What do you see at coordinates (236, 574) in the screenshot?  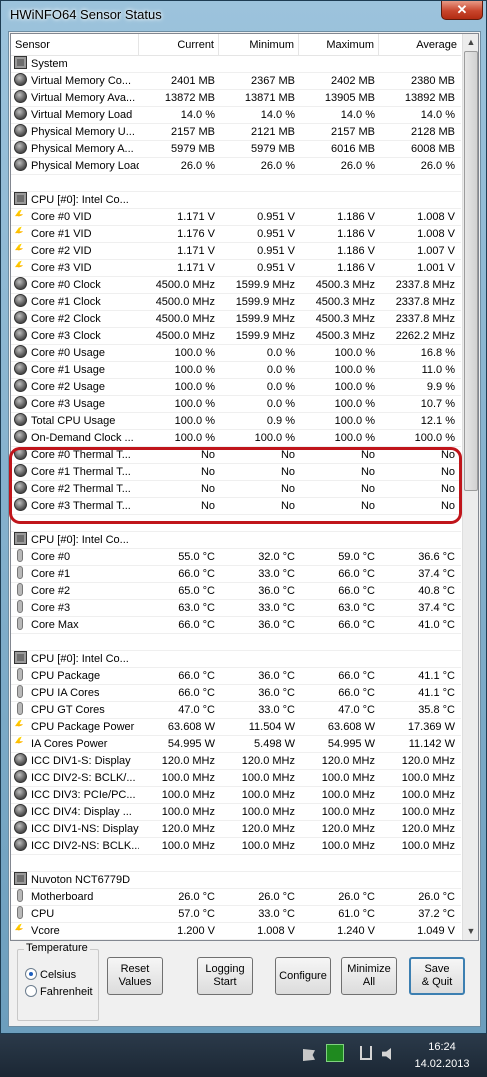 I see `sensor-row: Core #1 66.0 °C 33.0 °C 66.0 °C 37.4 °C` at bounding box center [236, 574].